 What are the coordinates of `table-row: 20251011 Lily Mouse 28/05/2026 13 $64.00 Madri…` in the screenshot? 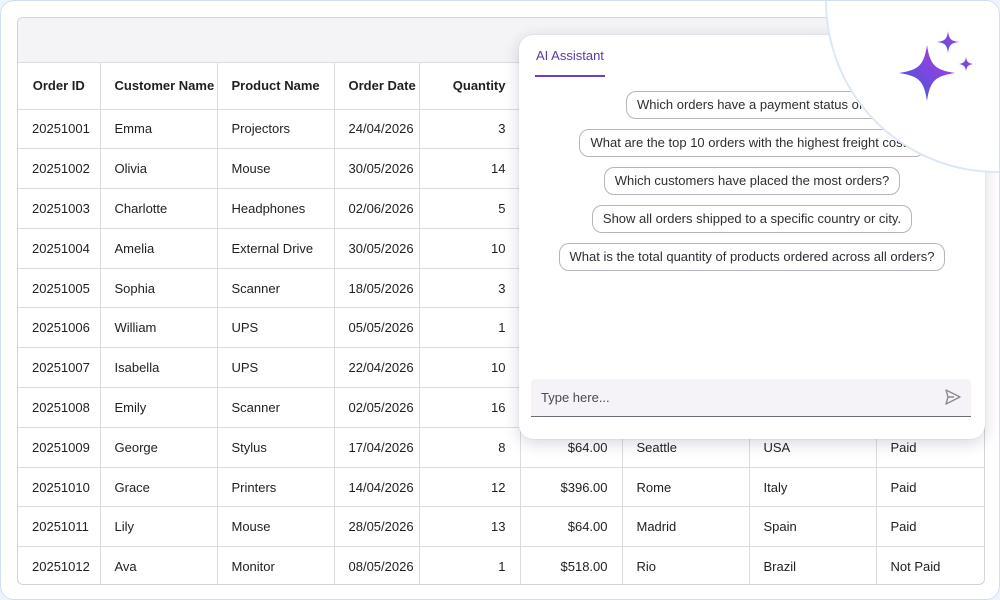 It's located at (501, 527).